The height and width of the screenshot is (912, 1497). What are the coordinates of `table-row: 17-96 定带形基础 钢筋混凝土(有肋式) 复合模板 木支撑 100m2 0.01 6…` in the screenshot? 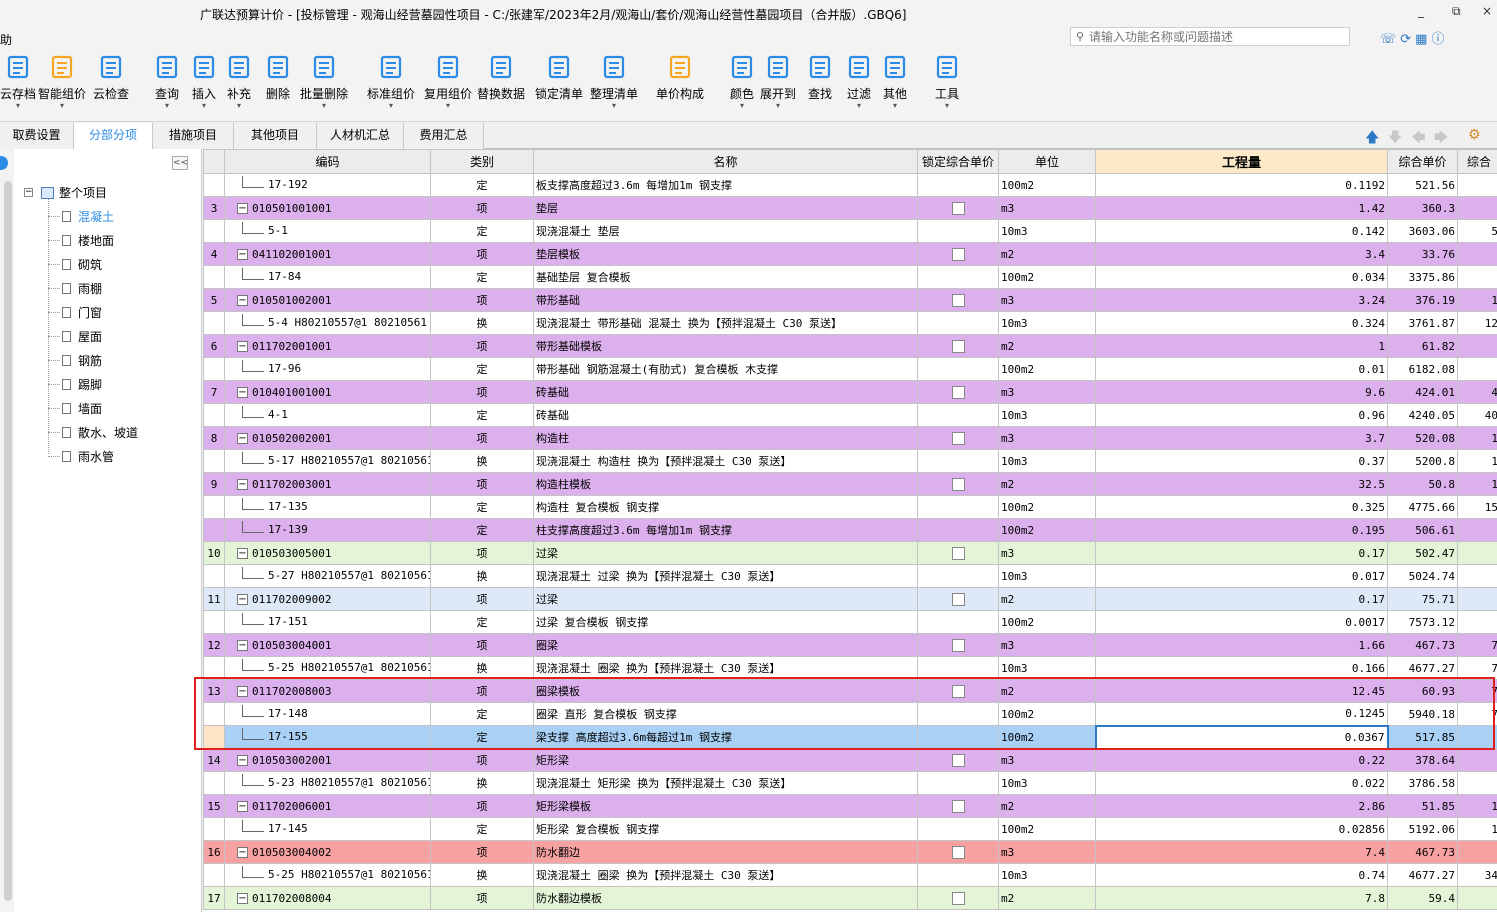 It's located at (850, 369).